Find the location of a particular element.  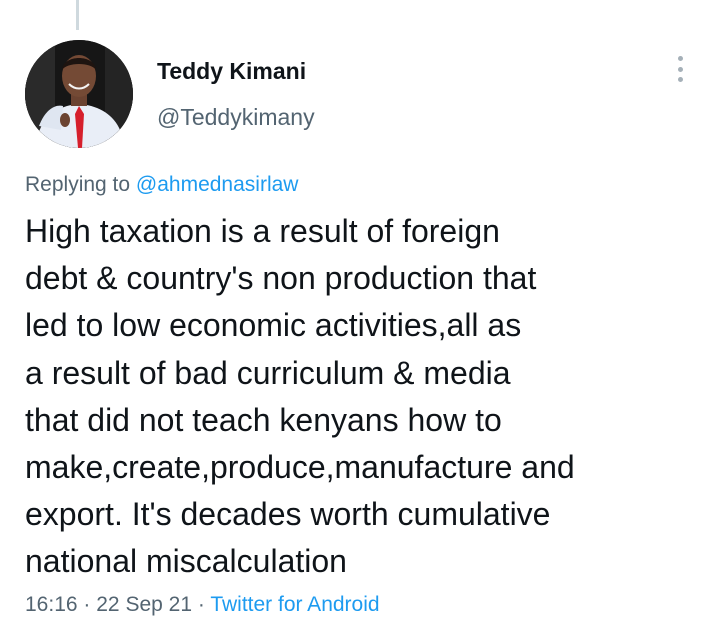

replying-to-line: Replying to @ahmednasirlaw is located at coordinates (161, 185).